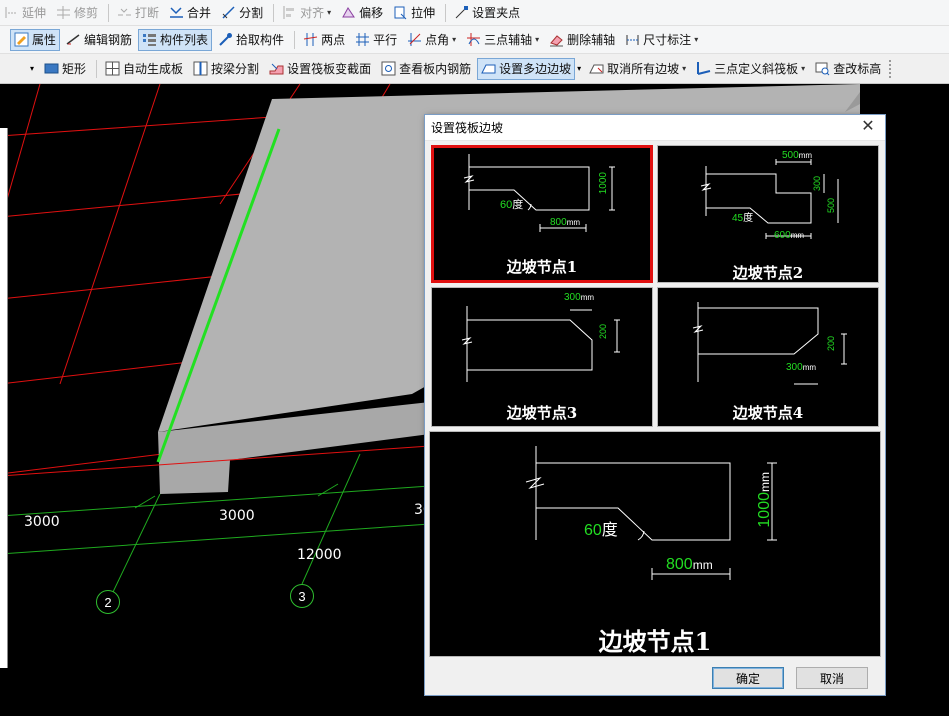 The width and height of the screenshot is (949, 716). I want to click on angle-annotation: 60度, so click(512, 205).